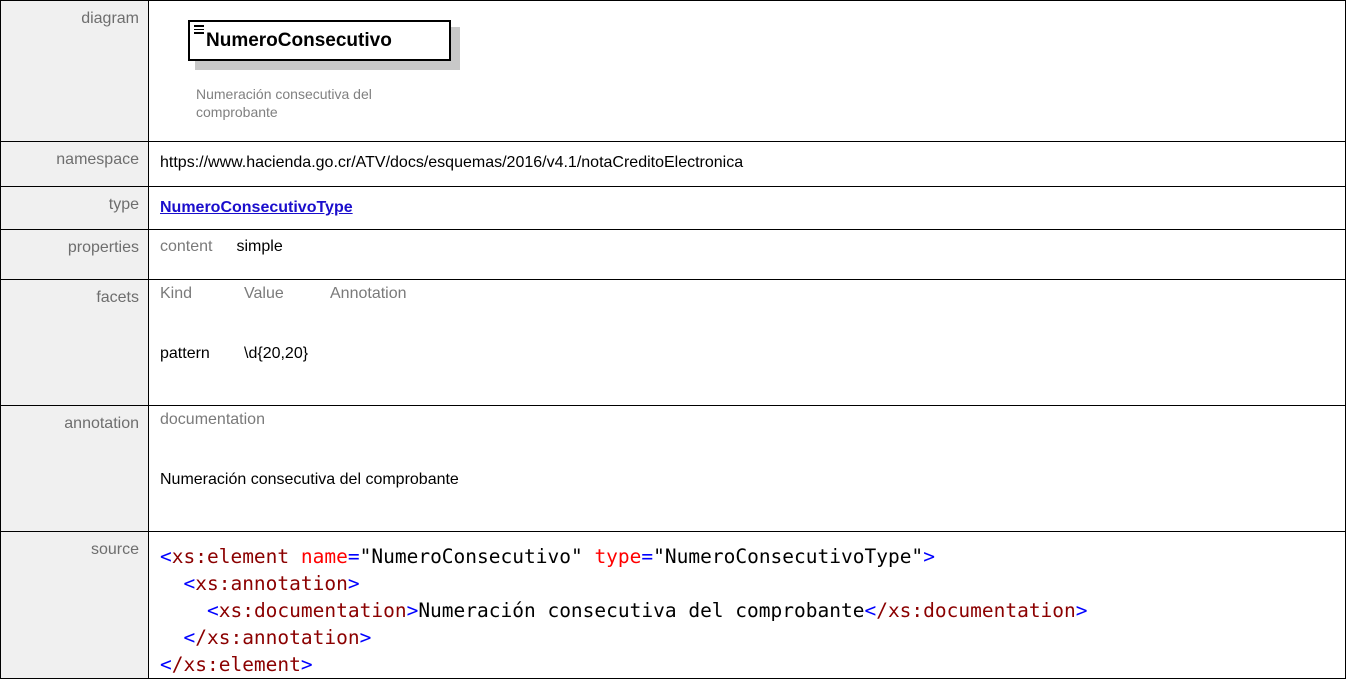 The image size is (1346, 679). Describe the element at coordinates (74, 164) in the screenshot. I see `namespace-label: namespace` at that location.